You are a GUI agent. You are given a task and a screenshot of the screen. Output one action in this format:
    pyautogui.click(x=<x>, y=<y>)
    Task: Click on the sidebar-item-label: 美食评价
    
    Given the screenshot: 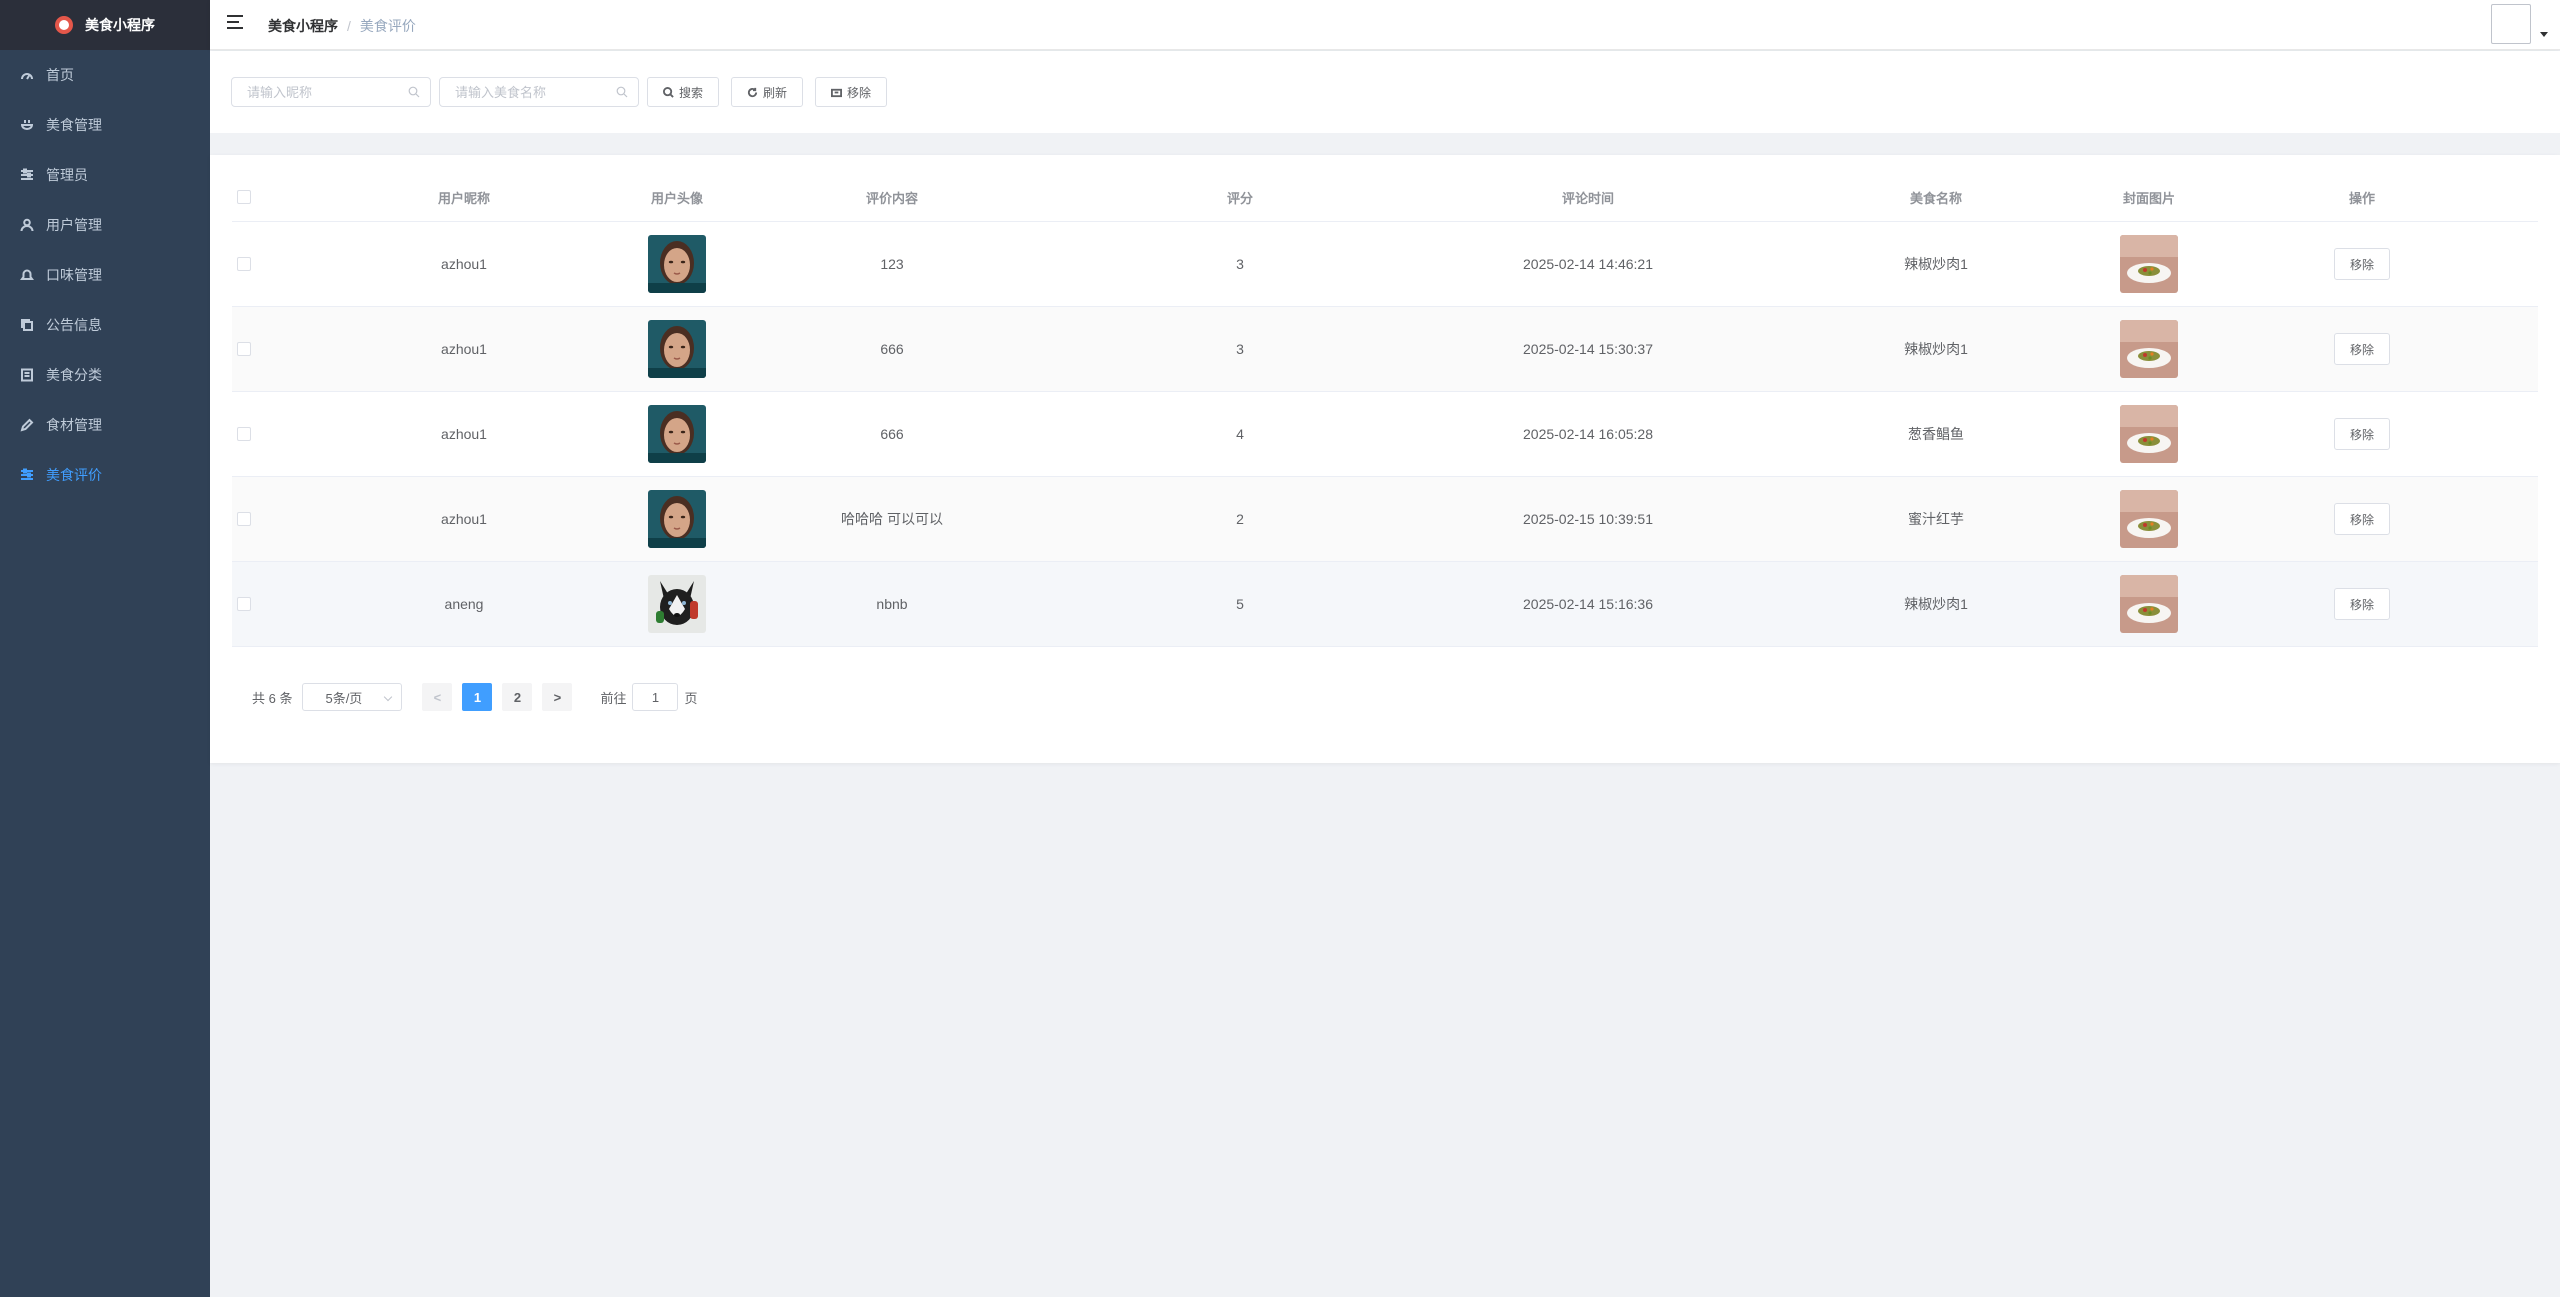 What is the action you would take?
    pyautogui.click(x=74, y=475)
    